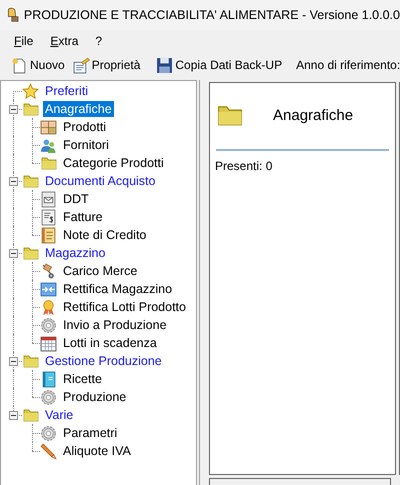  I want to click on menu-item: File, so click(24, 41).